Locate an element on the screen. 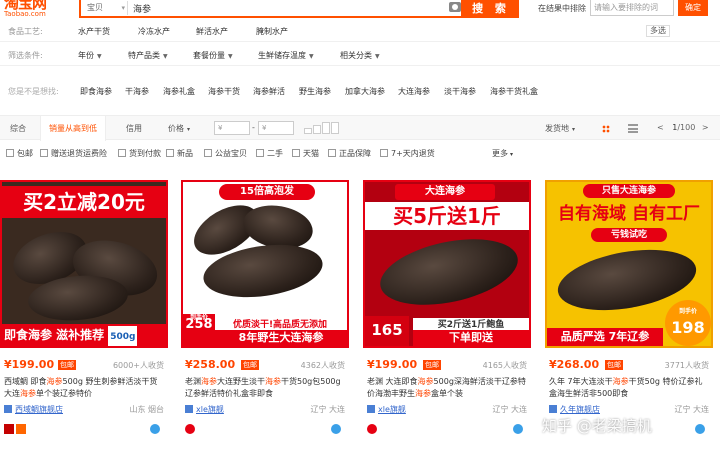  filter-dropdown: 年份 ▼ is located at coordinates (90, 55).